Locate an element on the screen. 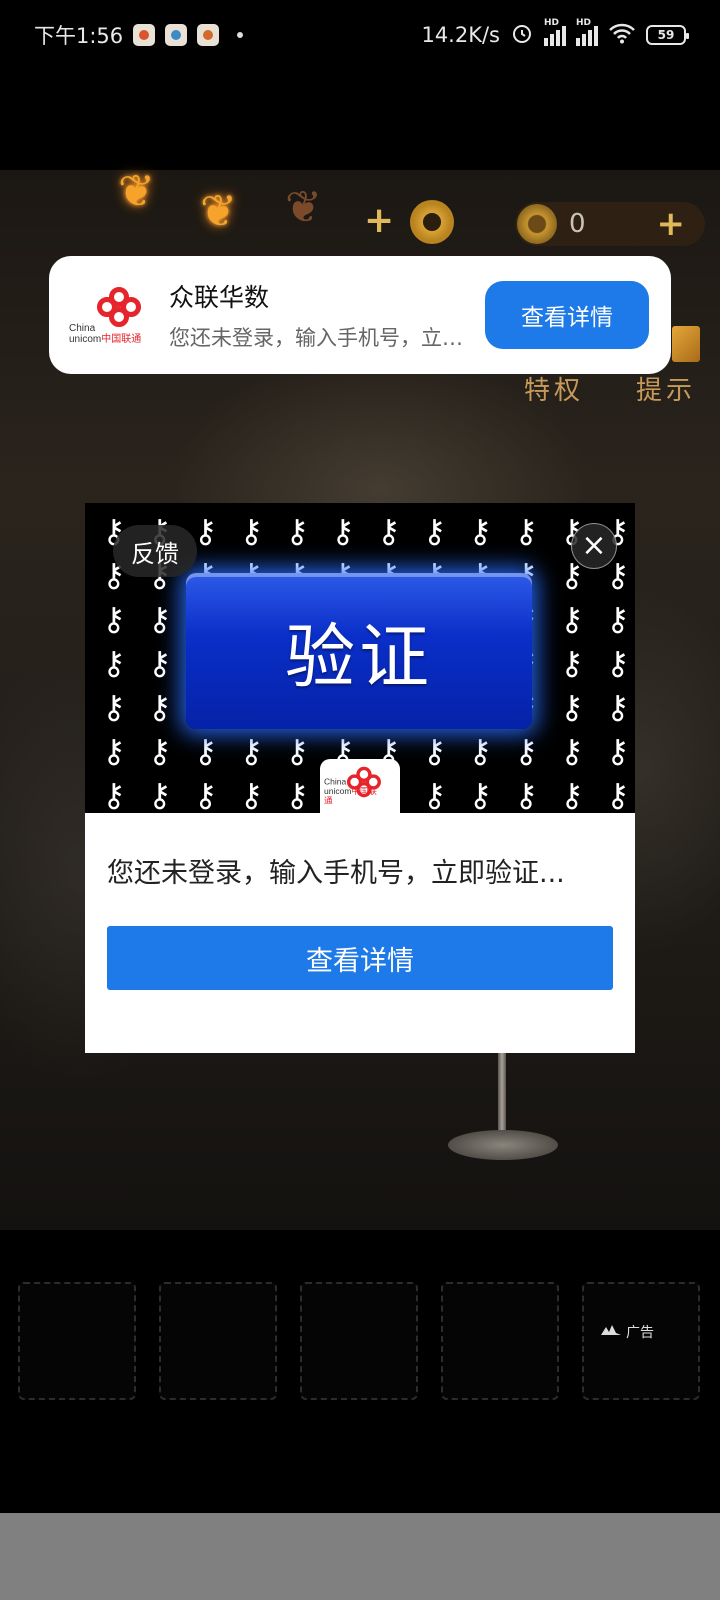 The height and width of the screenshot is (1600, 720). ad-badge-label: 广告 is located at coordinates (640, 1333).